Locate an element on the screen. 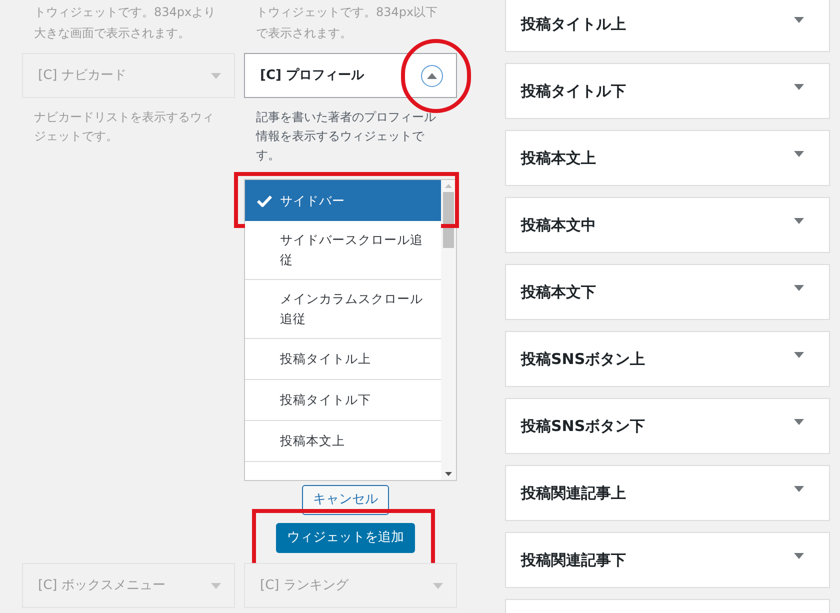 The width and height of the screenshot is (840, 613). widget-toggle-button is located at coordinates (432, 75).